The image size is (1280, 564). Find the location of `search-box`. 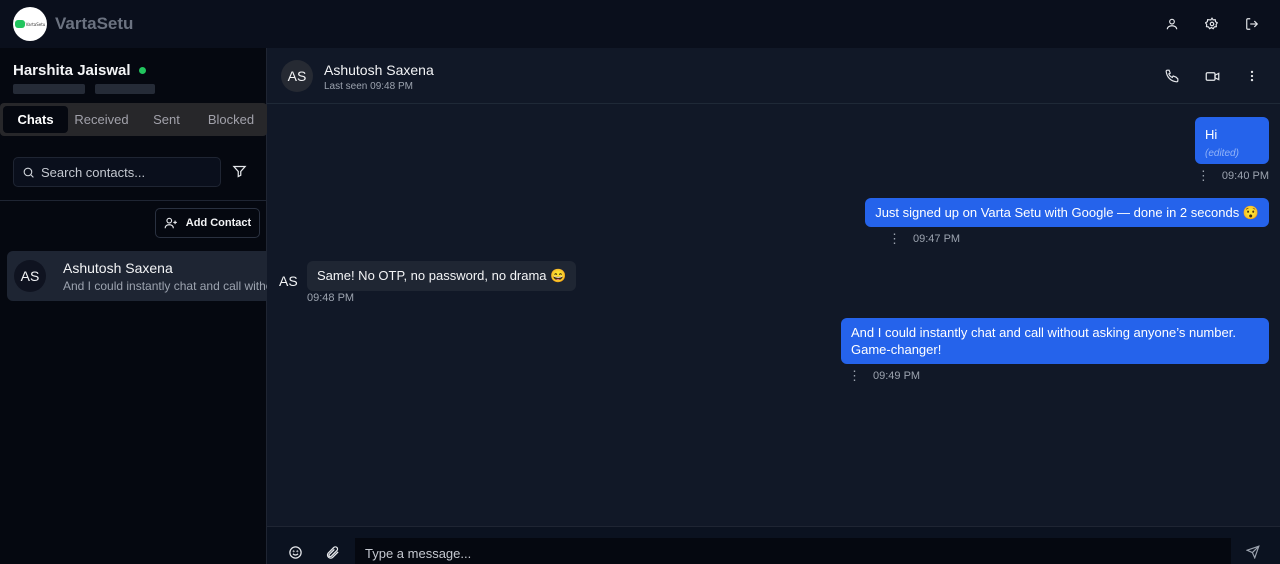

search-box is located at coordinates (117, 172).